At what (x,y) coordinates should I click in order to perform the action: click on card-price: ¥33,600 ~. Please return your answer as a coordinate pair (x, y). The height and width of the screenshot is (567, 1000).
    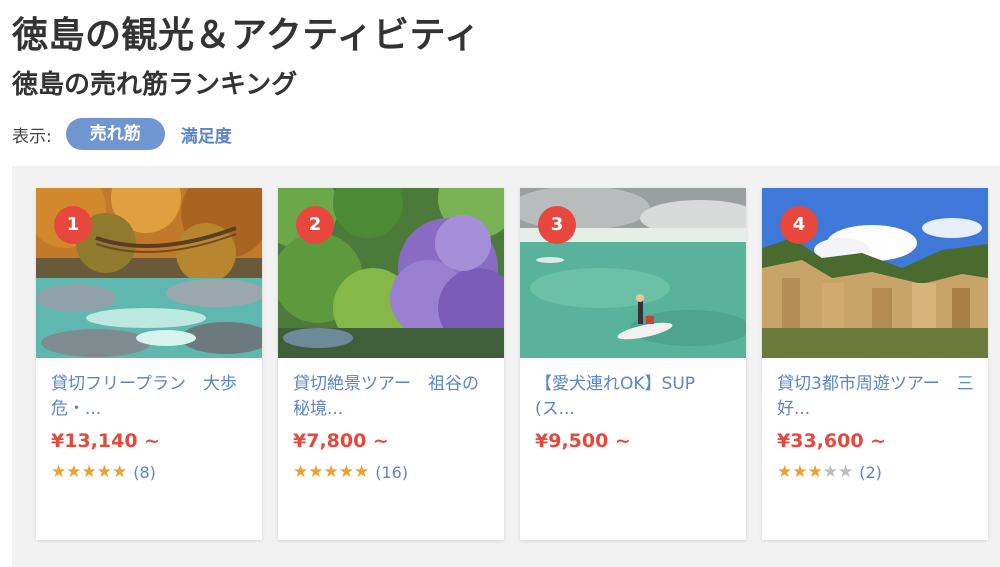
    Looking at the image, I should click on (832, 441).